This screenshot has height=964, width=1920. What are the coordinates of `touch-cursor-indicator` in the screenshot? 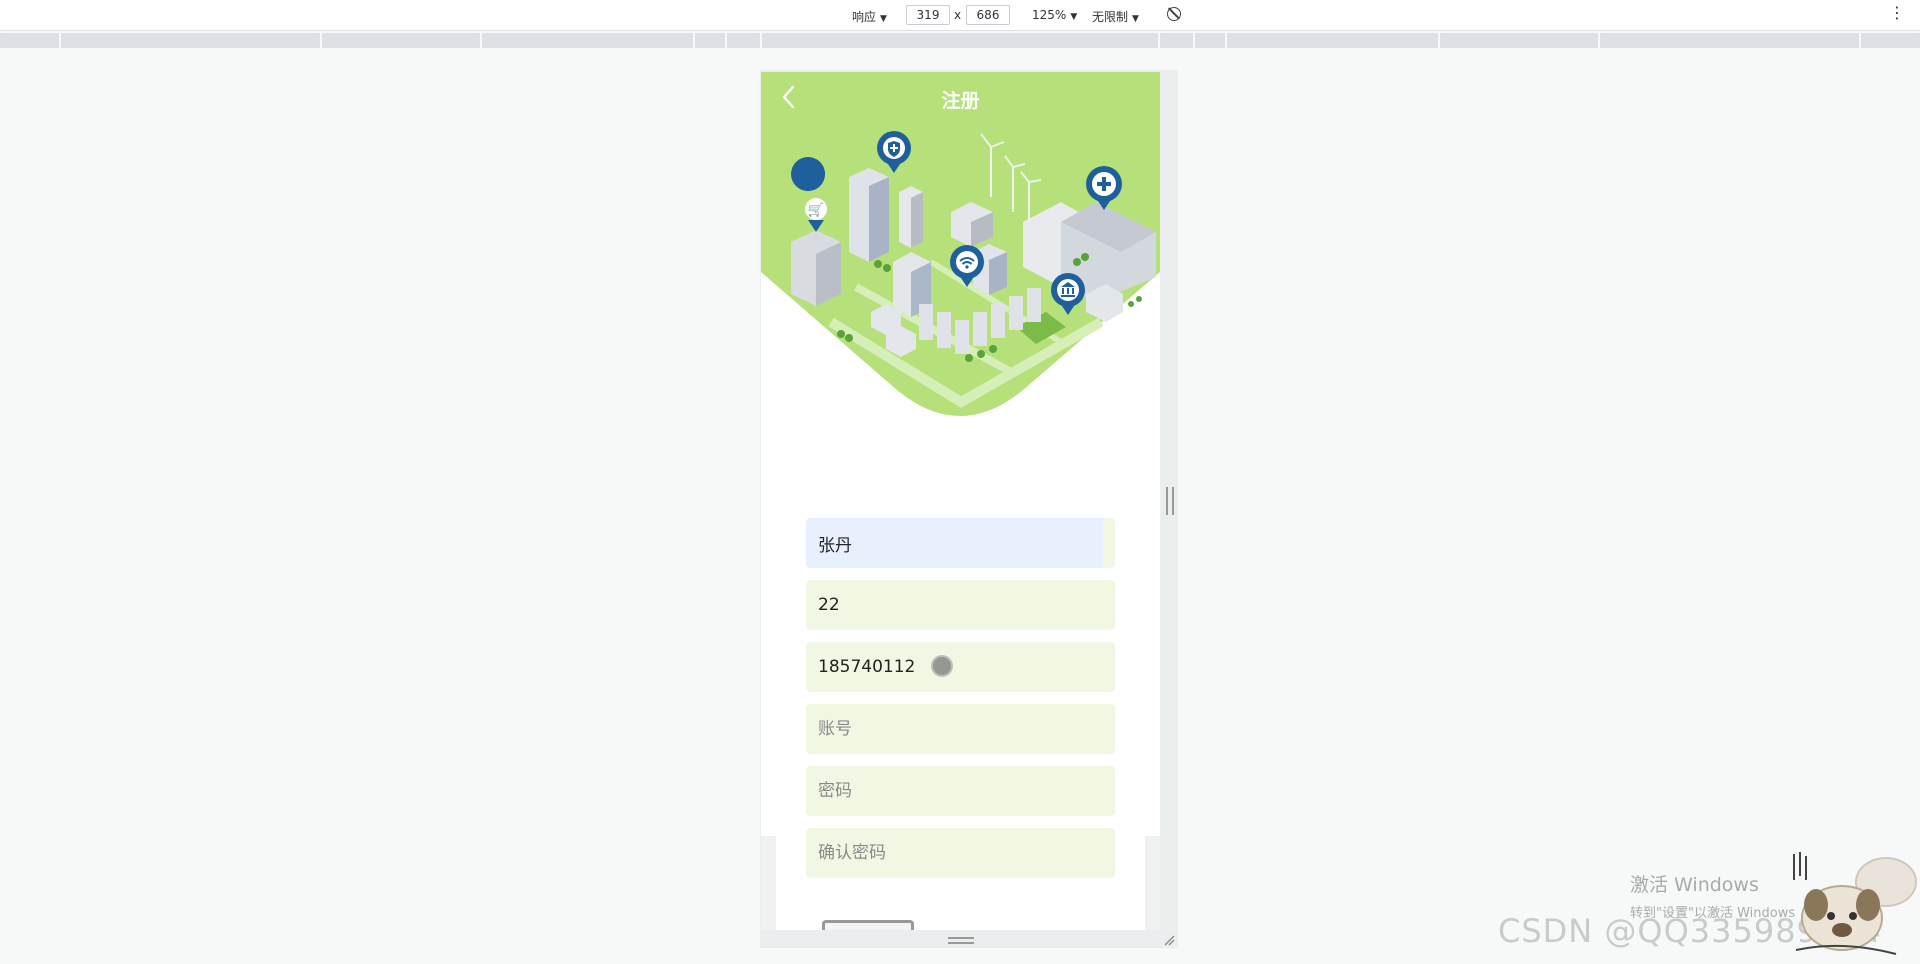 It's located at (942, 666).